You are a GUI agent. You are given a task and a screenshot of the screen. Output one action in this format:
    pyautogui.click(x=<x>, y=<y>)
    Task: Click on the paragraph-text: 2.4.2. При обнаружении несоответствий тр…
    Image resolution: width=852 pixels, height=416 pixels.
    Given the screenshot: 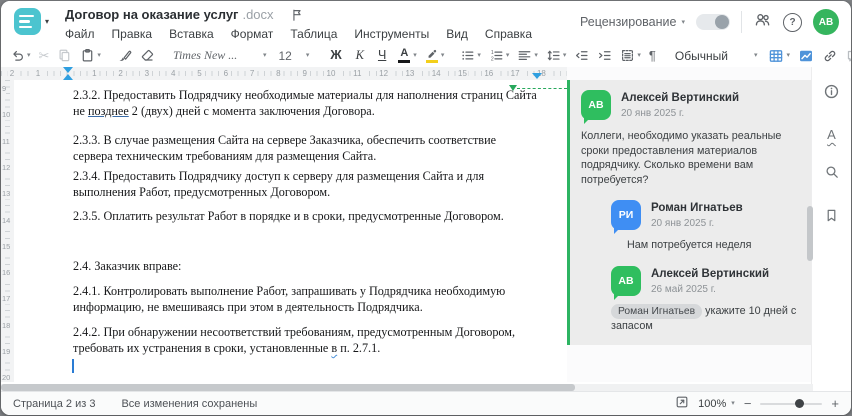 What is the action you would take?
    pyautogui.click(x=294, y=340)
    